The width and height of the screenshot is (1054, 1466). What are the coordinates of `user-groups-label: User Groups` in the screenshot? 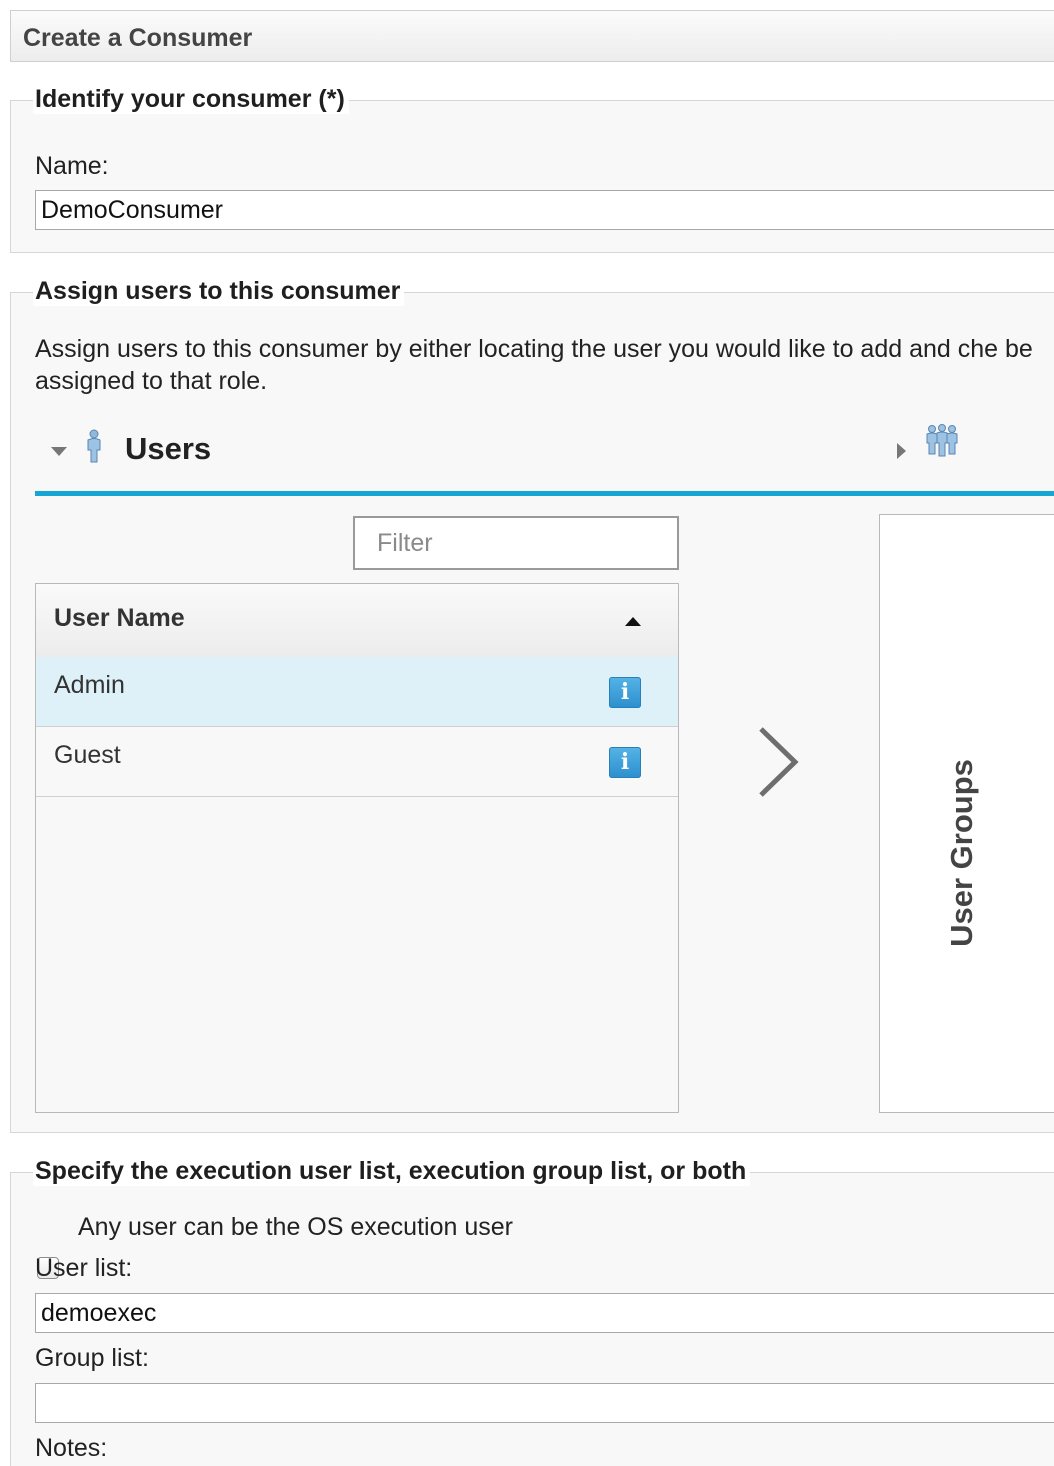 It's located at (961, 853).